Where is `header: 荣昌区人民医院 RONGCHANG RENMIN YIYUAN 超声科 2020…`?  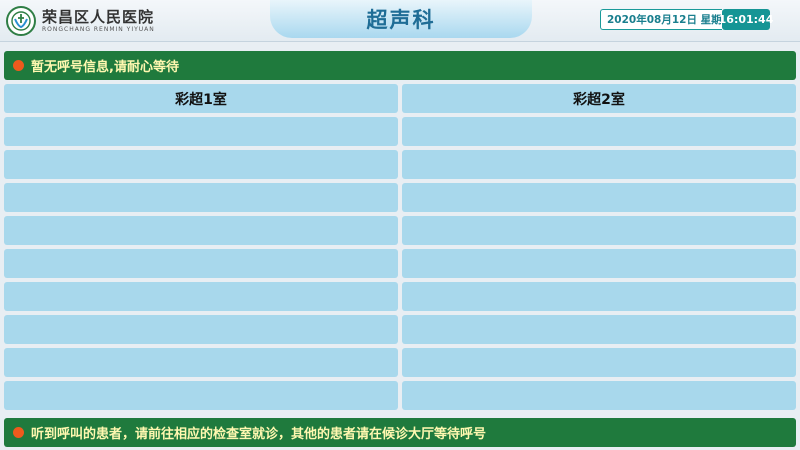 header: 荣昌区人民医院 RONGCHANG RENMIN YIYUAN 超声科 2020… is located at coordinates (400, 21).